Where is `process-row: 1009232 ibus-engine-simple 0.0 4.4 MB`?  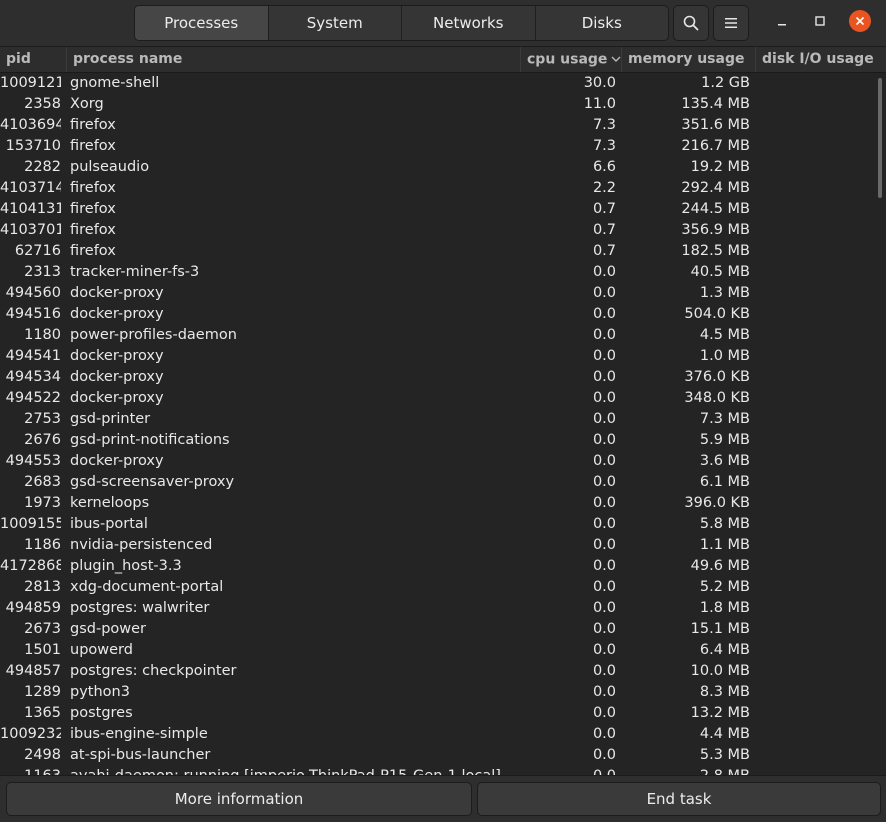 process-row: 1009232 ibus-engine-simple 0.0 4.4 MB is located at coordinates (443, 734).